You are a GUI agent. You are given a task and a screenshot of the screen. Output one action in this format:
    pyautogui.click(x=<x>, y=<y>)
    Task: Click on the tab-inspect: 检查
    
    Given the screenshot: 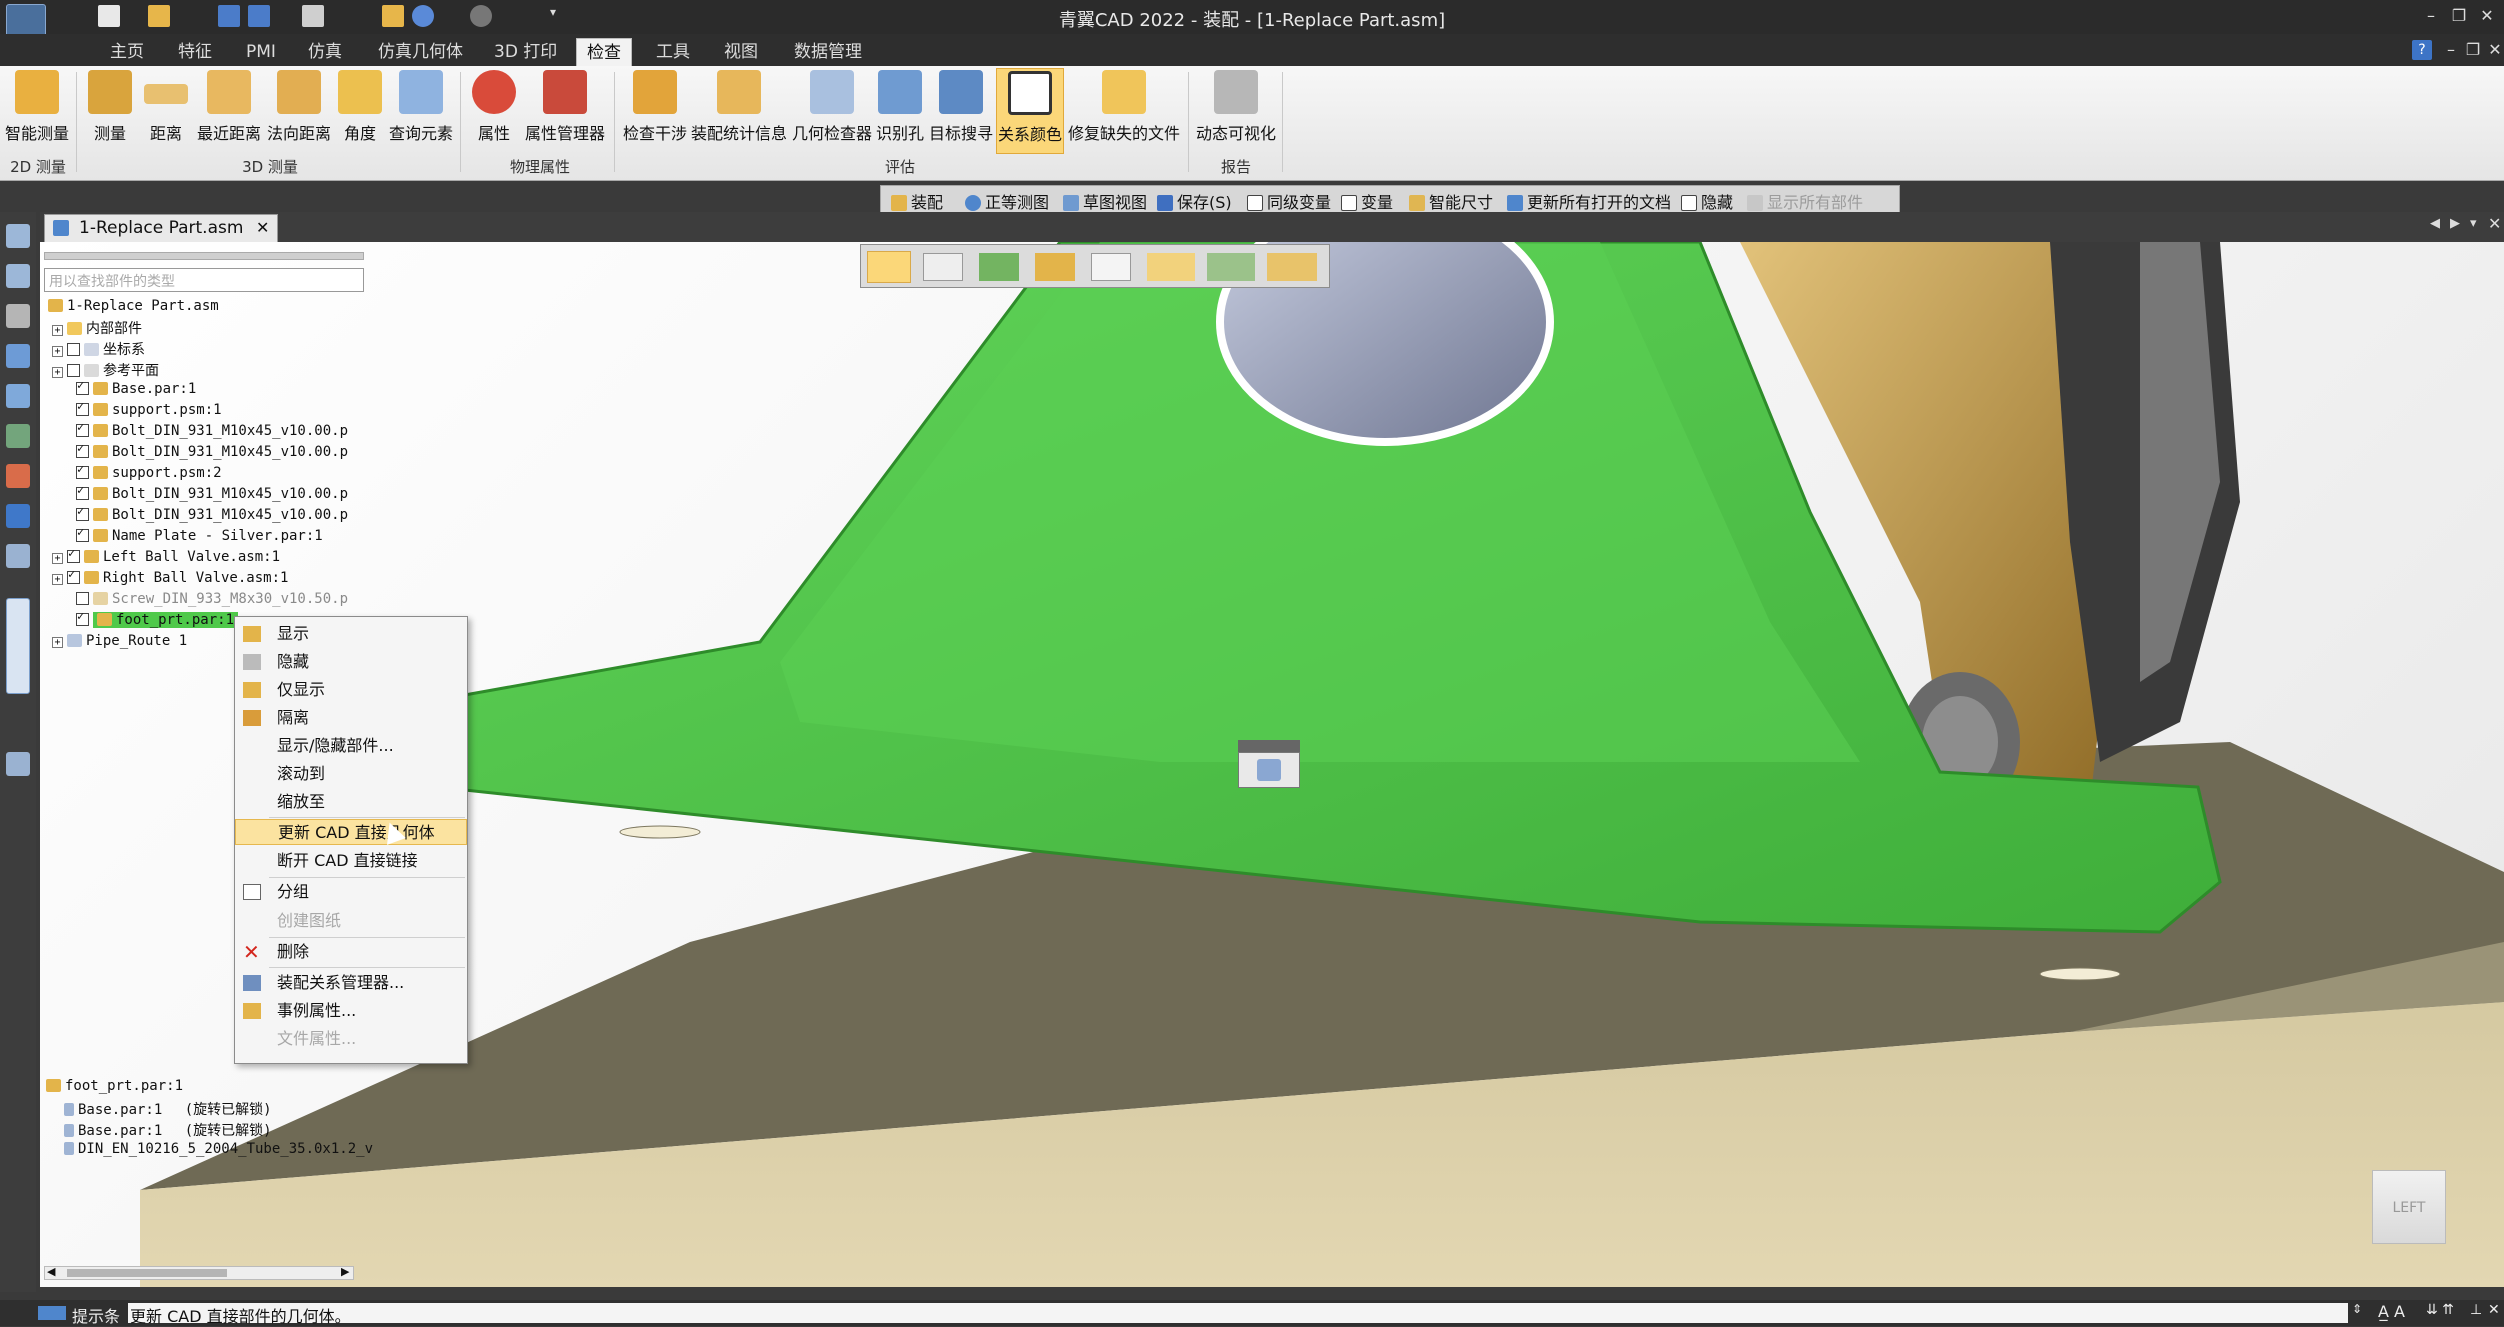 What is the action you would take?
    pyautogui.click(x=604, y=52)
    